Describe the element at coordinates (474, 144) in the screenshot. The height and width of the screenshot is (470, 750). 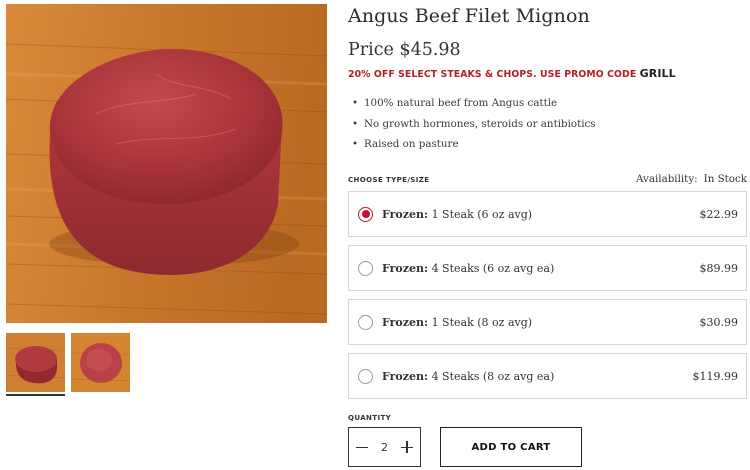
I see `feature-item: Raised on pasture` at that location.